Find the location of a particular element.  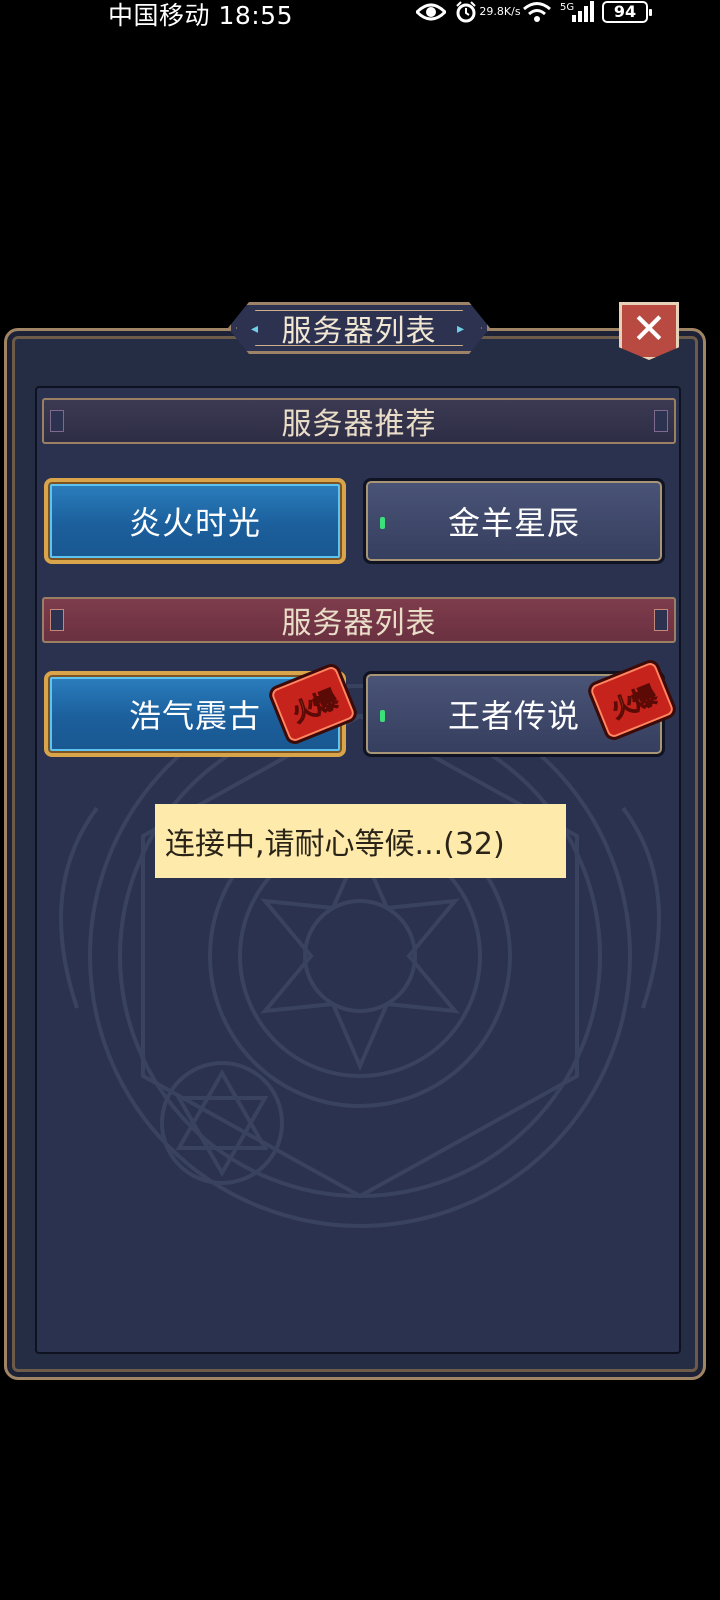

dialog-title-tab: ◂ 服务器列表 ▸ is located at coordinates (359, 328).